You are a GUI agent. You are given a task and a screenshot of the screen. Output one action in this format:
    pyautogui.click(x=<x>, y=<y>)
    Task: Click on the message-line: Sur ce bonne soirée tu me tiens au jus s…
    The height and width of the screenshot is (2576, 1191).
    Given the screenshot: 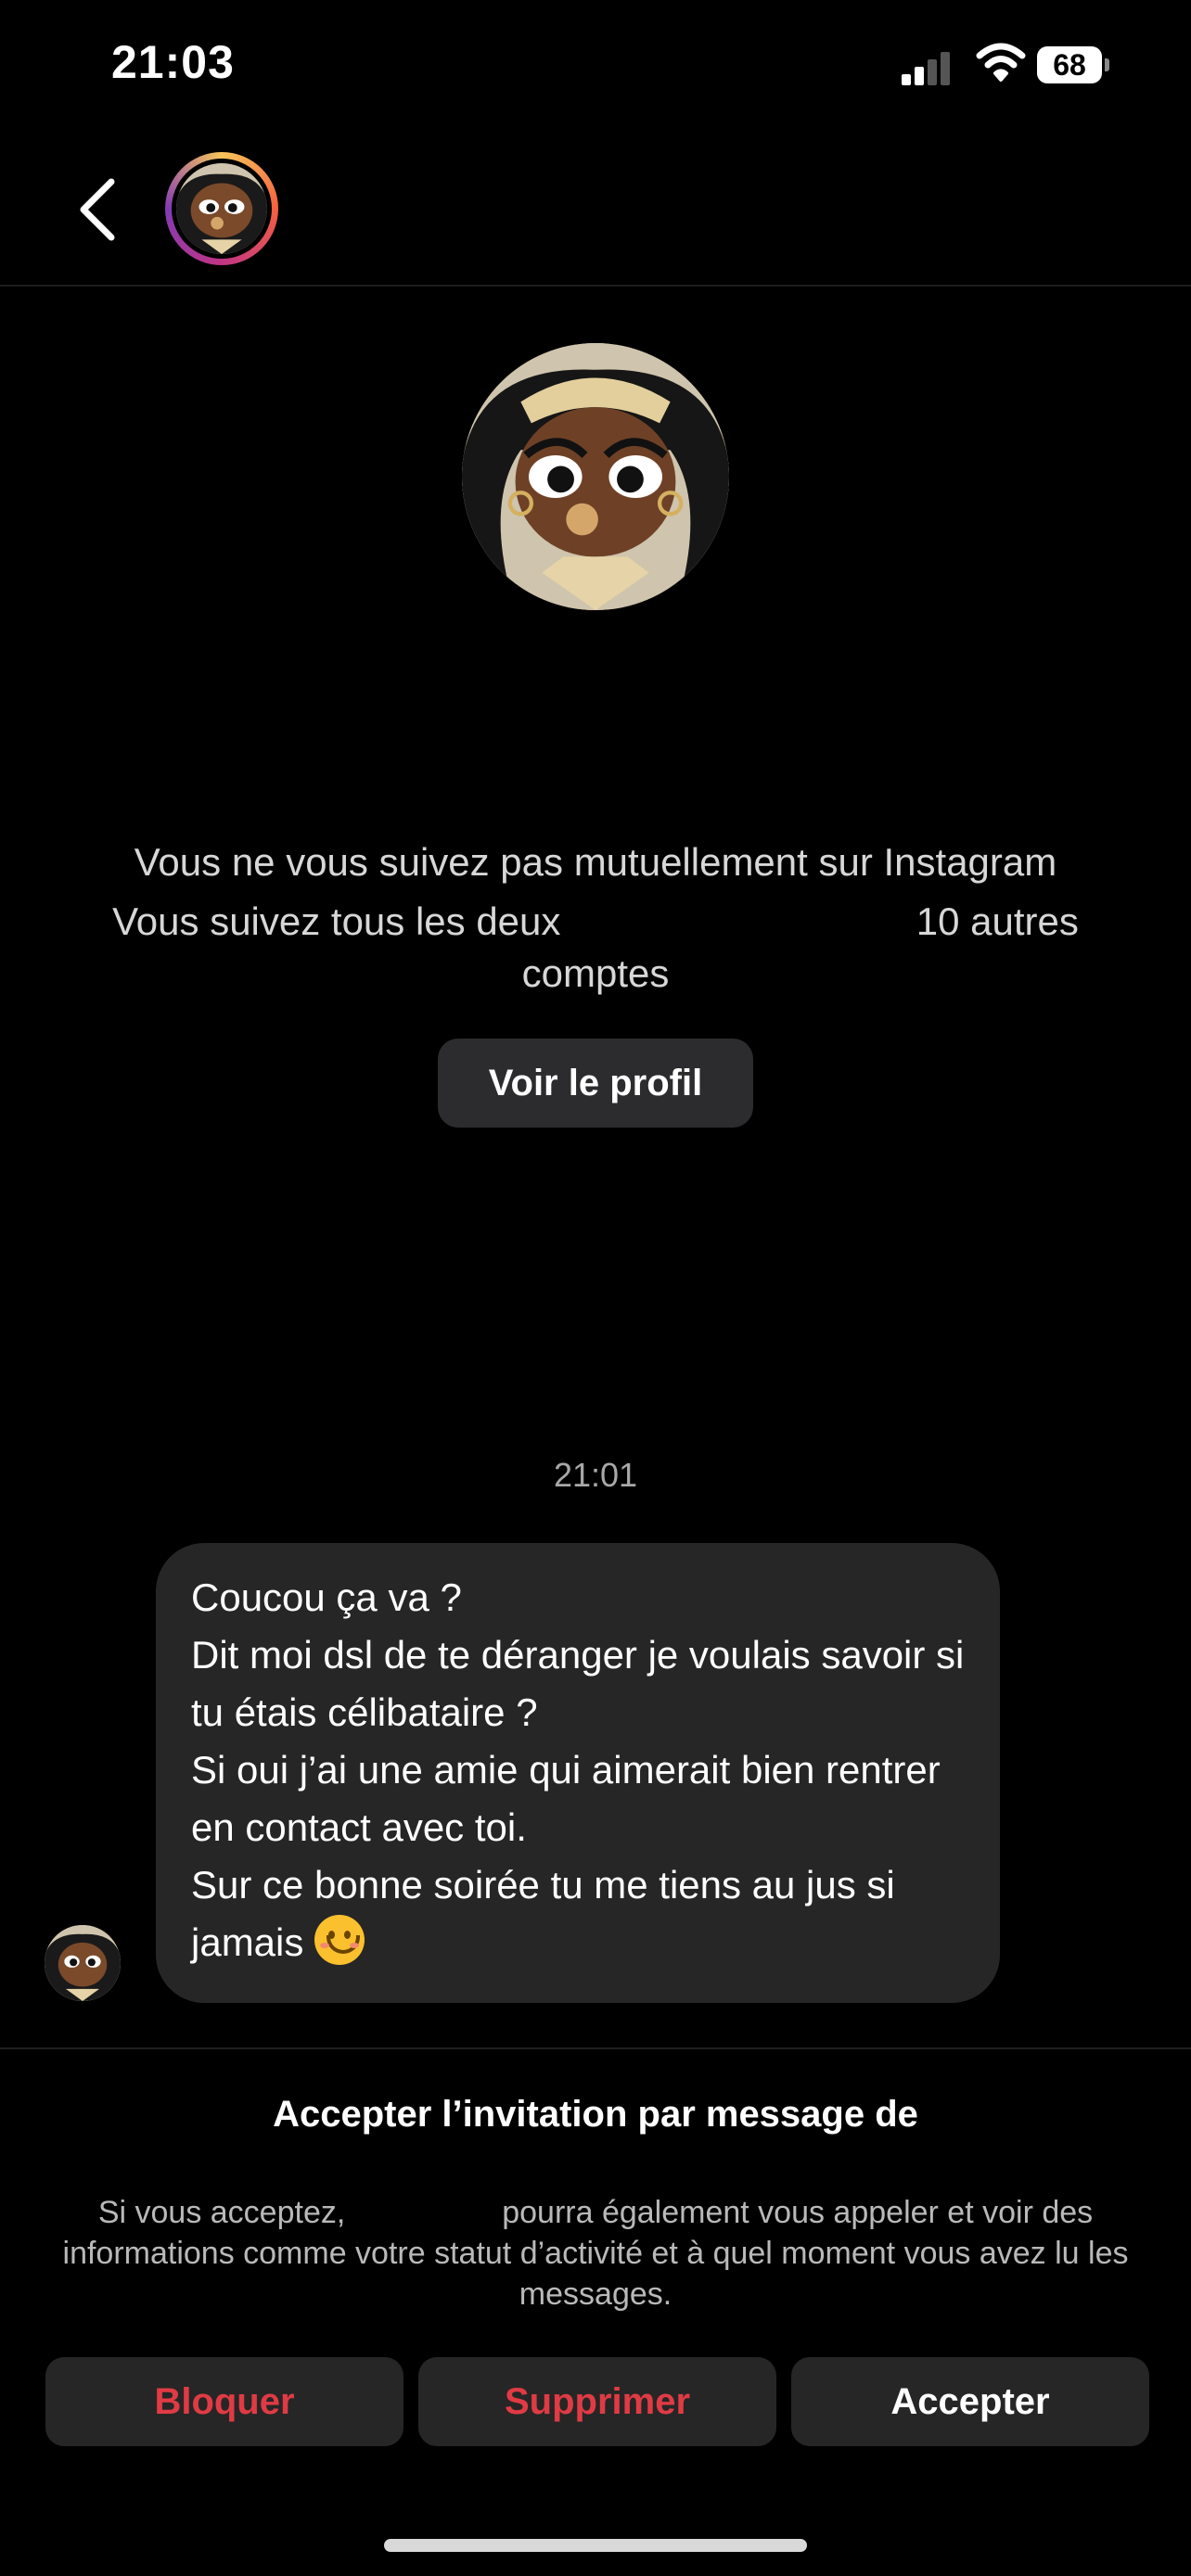 What is the action you would take?
    pyautogui.click(x=543, y=1914)
    